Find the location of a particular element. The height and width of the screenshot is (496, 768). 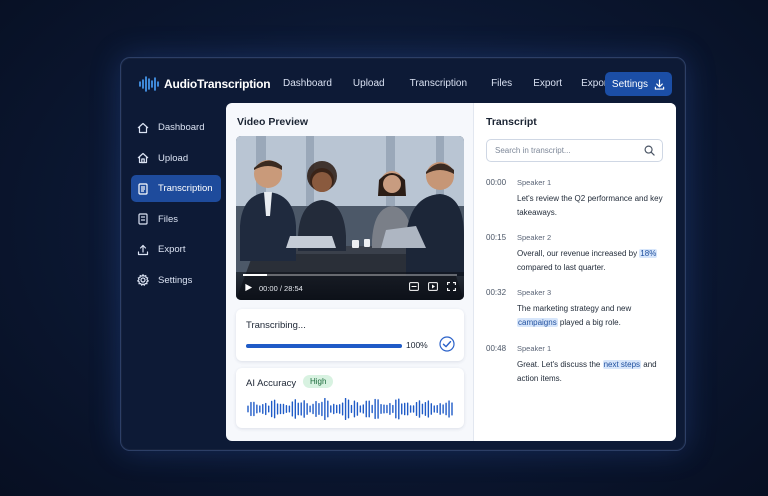

transcript-title: Transcript is located at coordinates (511, 122).